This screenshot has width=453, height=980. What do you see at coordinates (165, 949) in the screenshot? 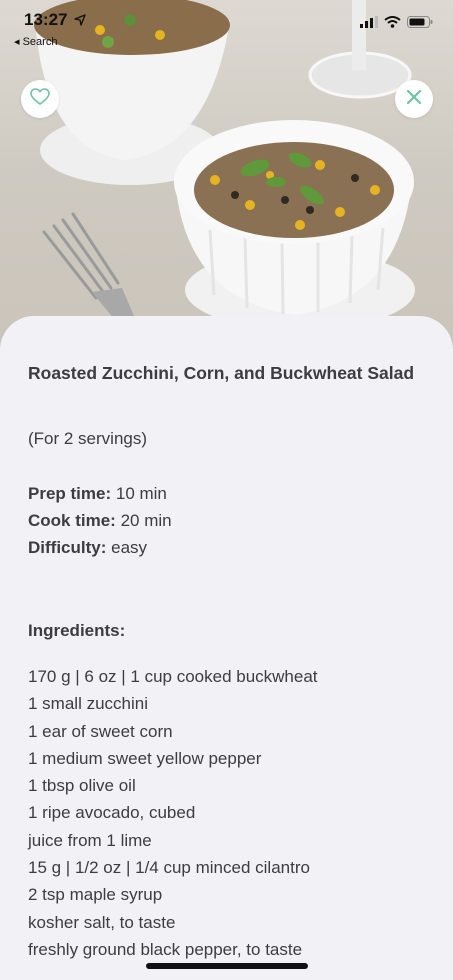
I see `ingredient-item: freshly ground black pepper, to taste` at bounding box center [165, 949].